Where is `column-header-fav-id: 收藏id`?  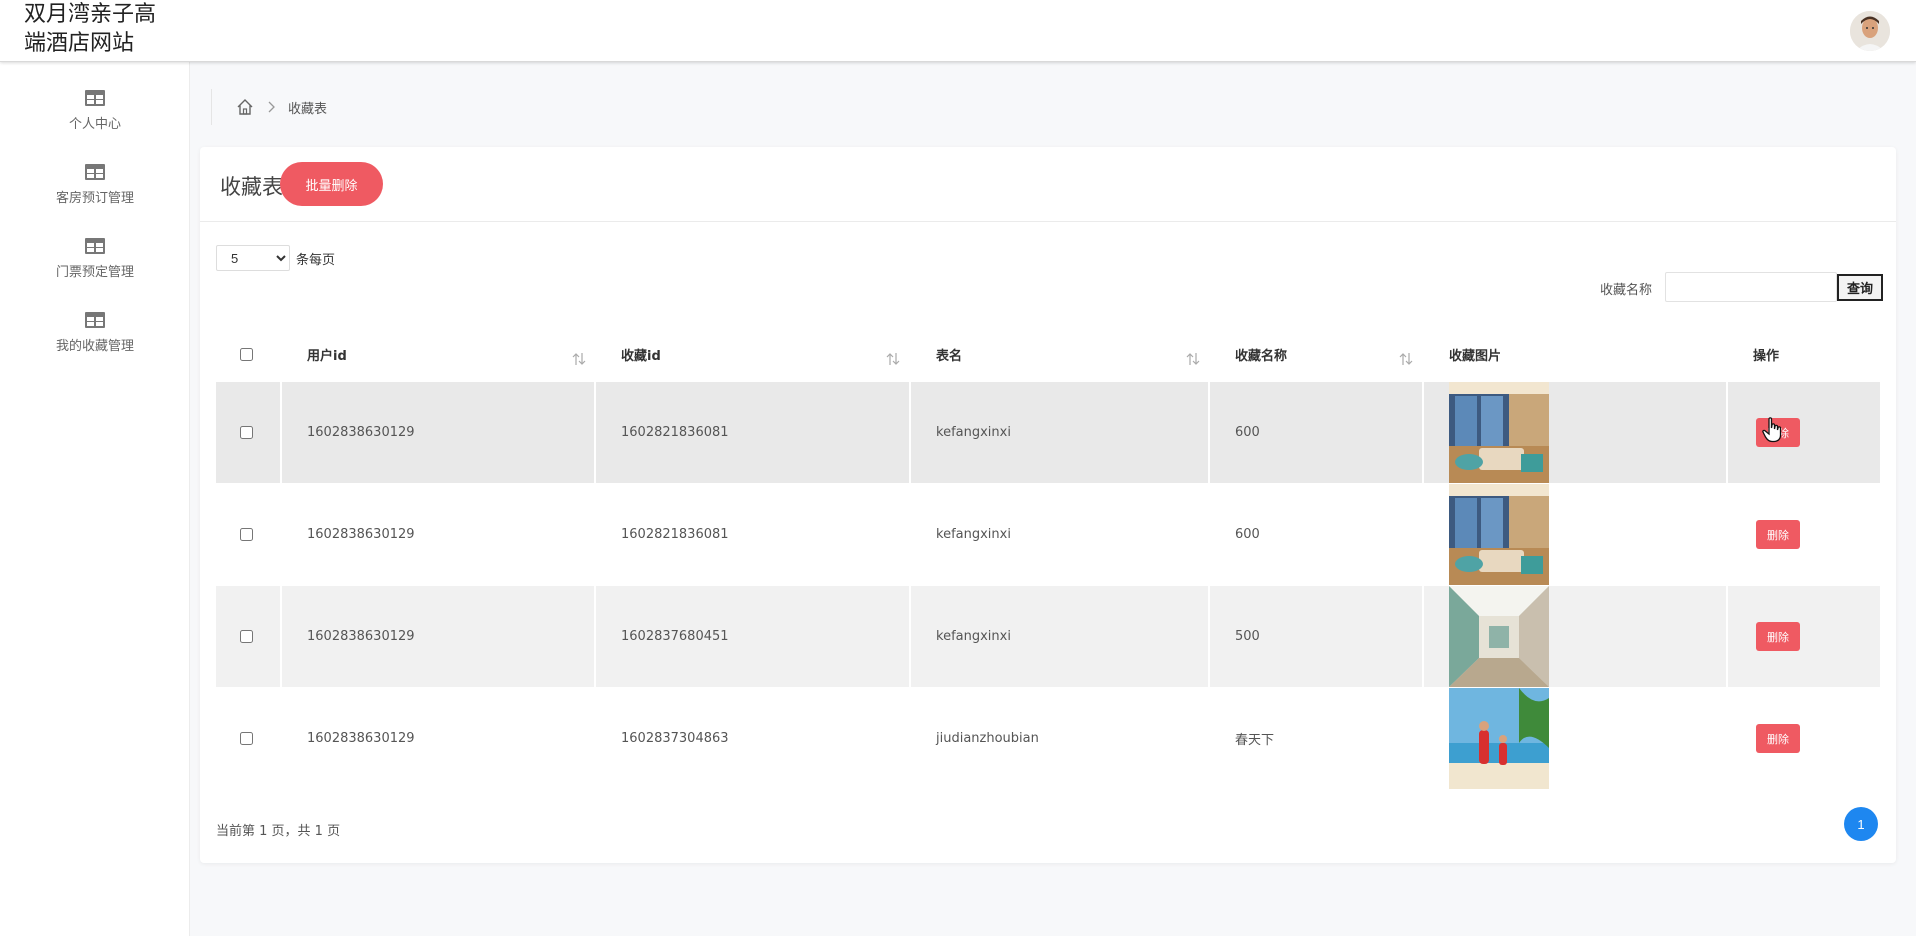
column-header-fav-id: 收藏id is located at coordinates (641, 354).